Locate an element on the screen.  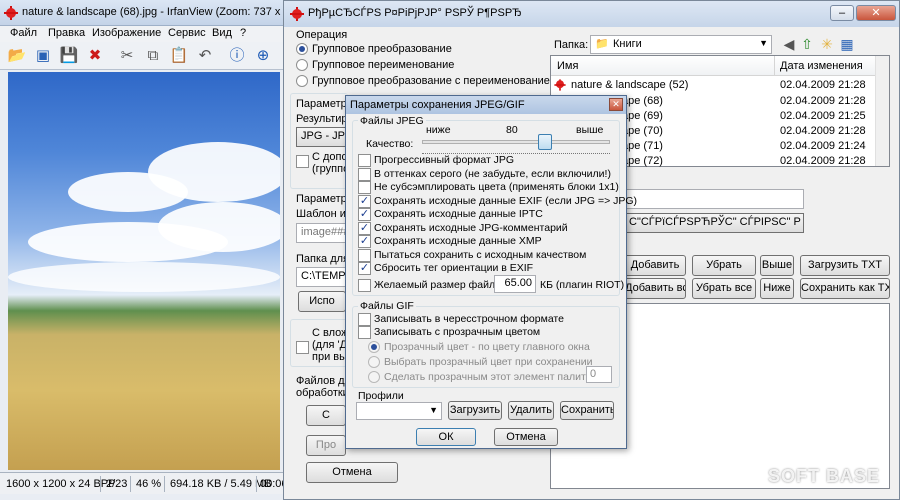
dialog-close-icon: ✕ is located at coordinates (616, 104).